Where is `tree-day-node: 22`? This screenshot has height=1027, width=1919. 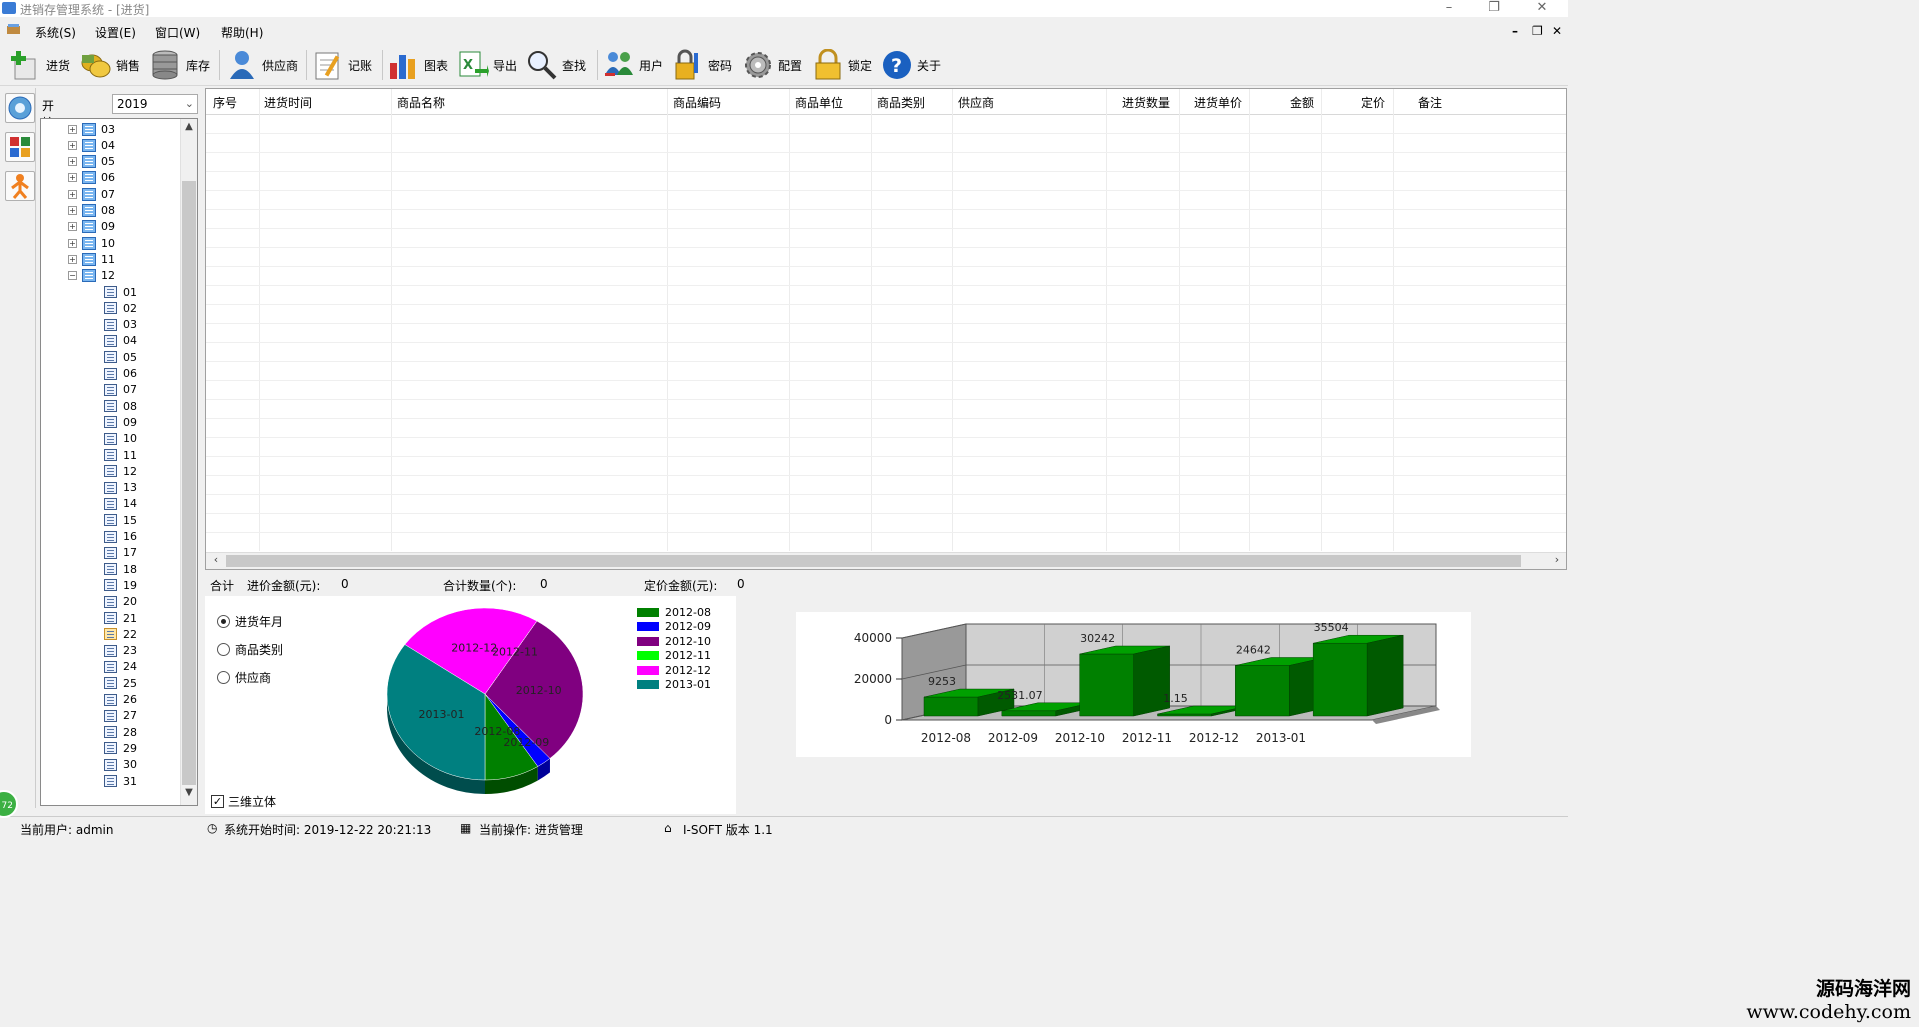 tree-day-node: 22 is located at coordinates (120, 634).